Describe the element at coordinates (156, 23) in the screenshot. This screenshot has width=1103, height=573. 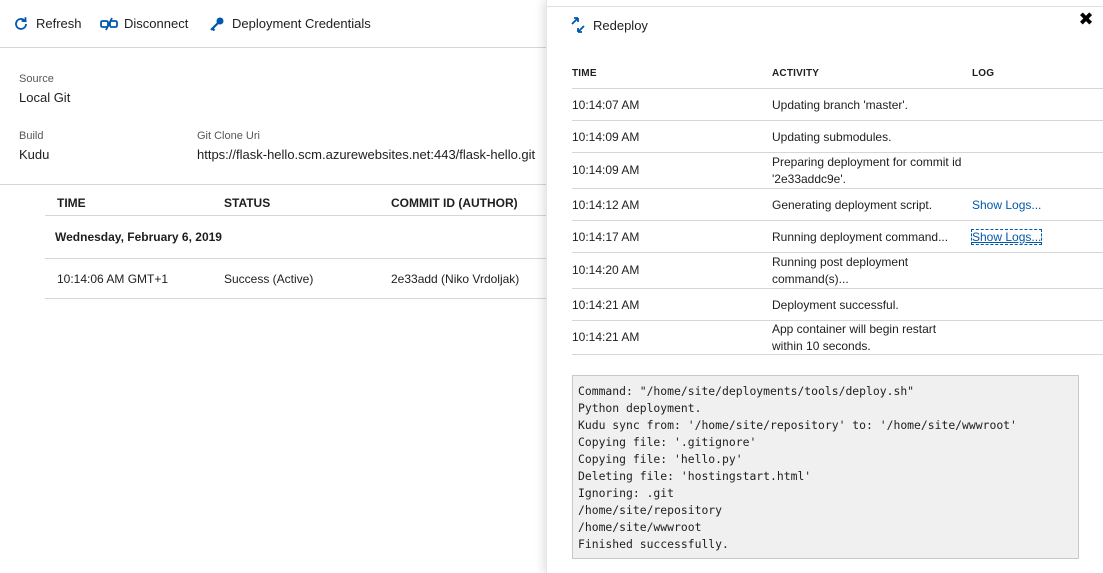
I see `disconnect-label: Disconnect` at that location.